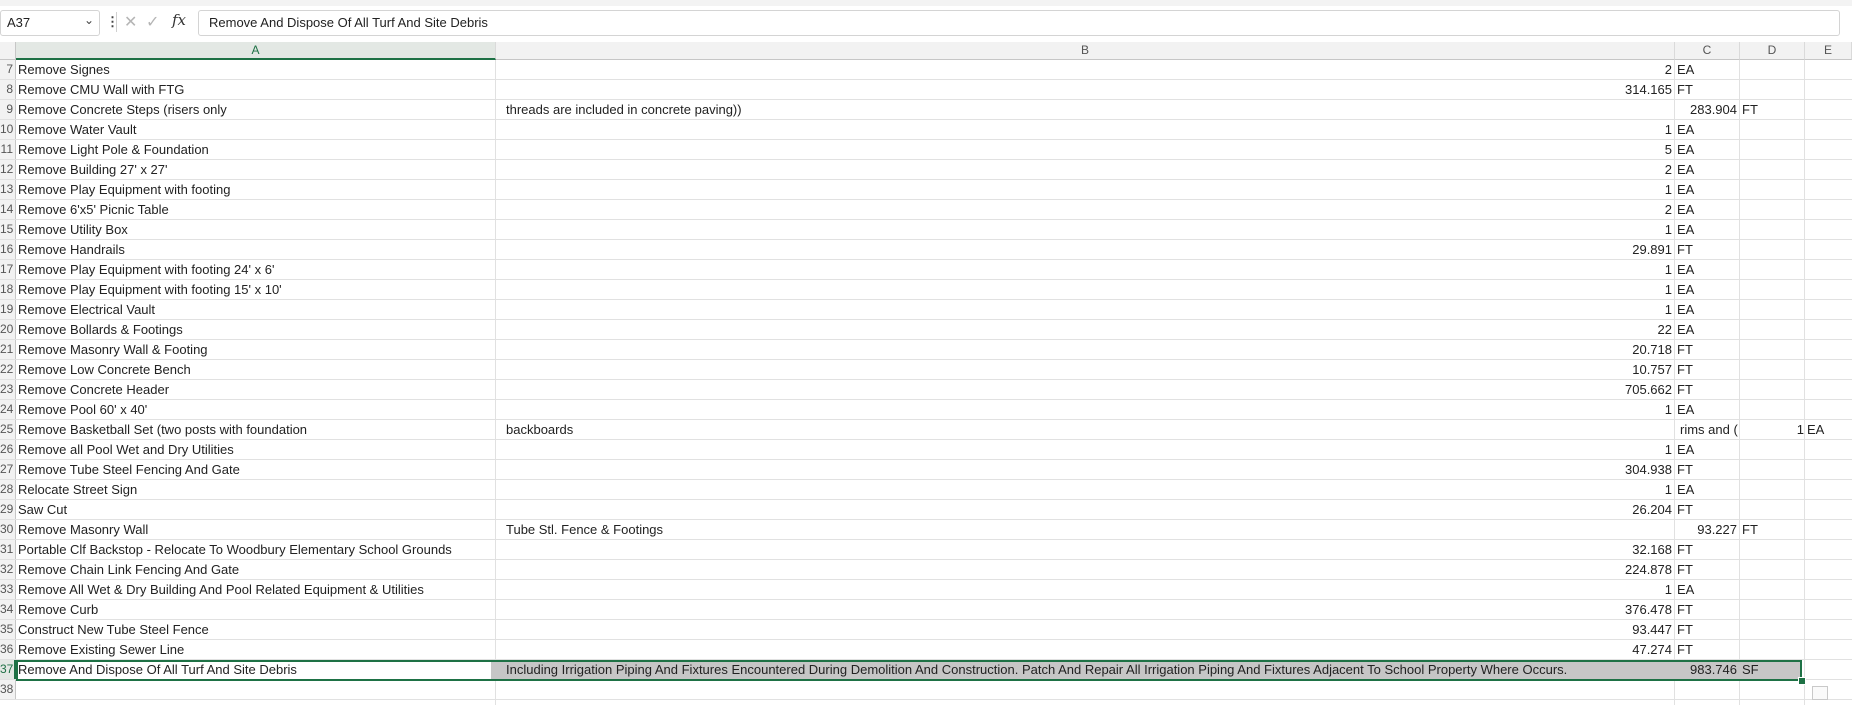 The width and height of the screenshot is (1852, 705). What do you see at coordinates (8, 529) in the screenshot?
I see `row-header: 30` at bounding box center [8, 529].